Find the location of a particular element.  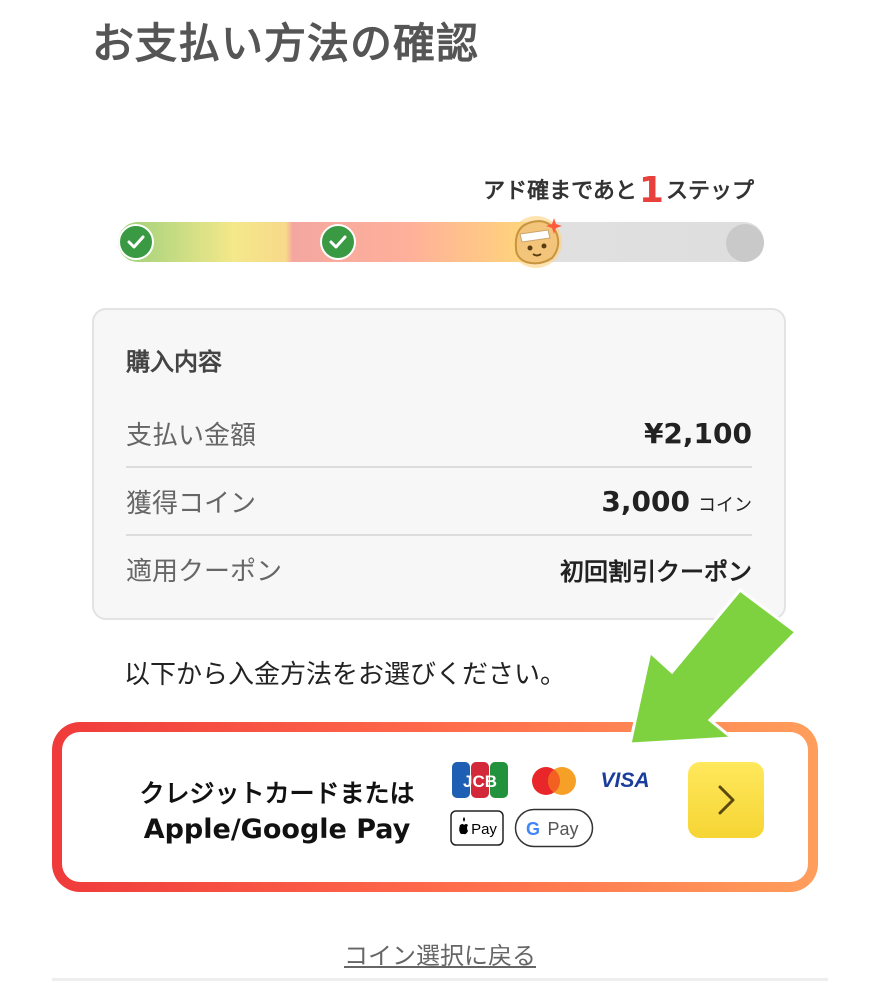

summary-heading: 購入内容 is located at coordinates (174, 362).